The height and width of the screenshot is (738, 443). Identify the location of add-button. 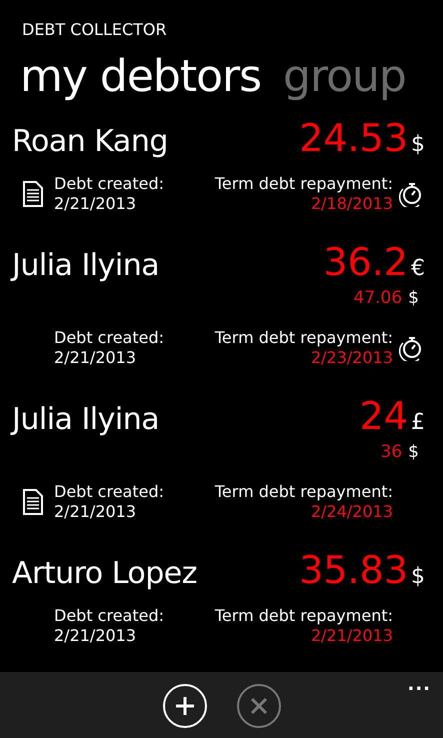
(184, 706).